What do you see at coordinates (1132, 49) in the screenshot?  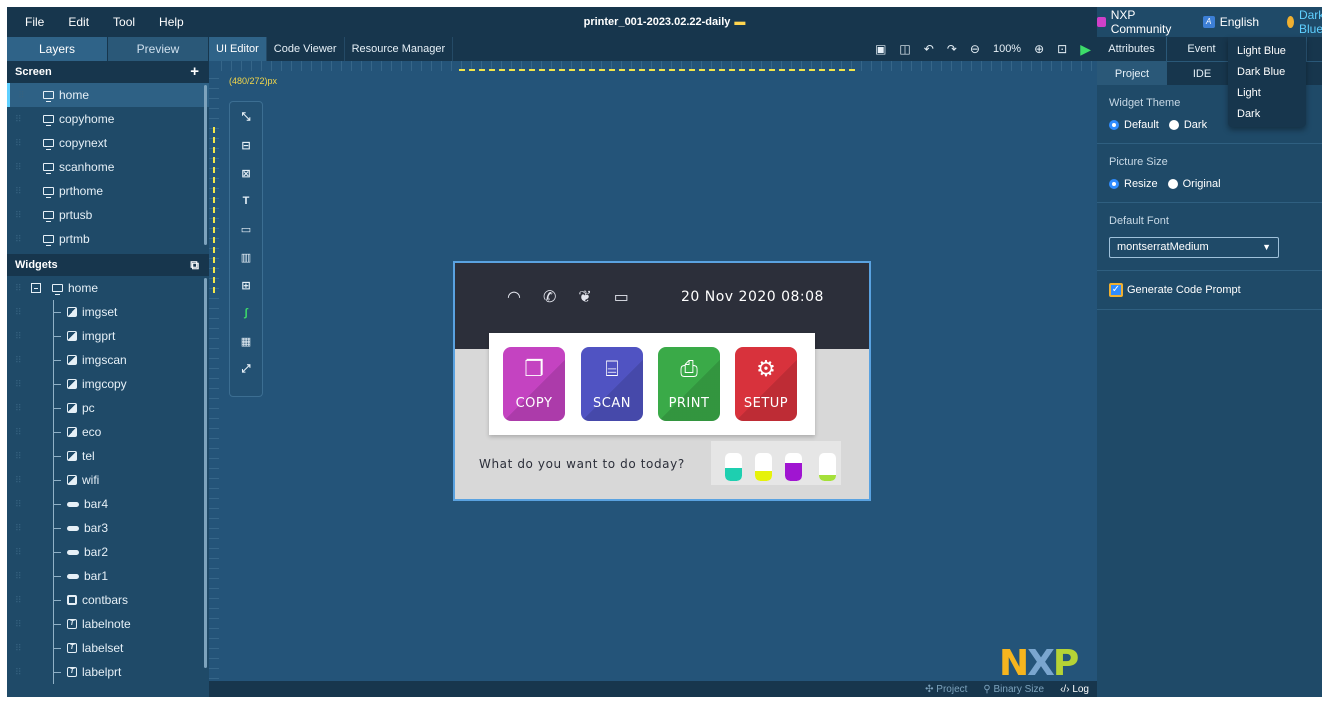 I see `tab-attributes: Attributes` at bounding box center [1132, 49].